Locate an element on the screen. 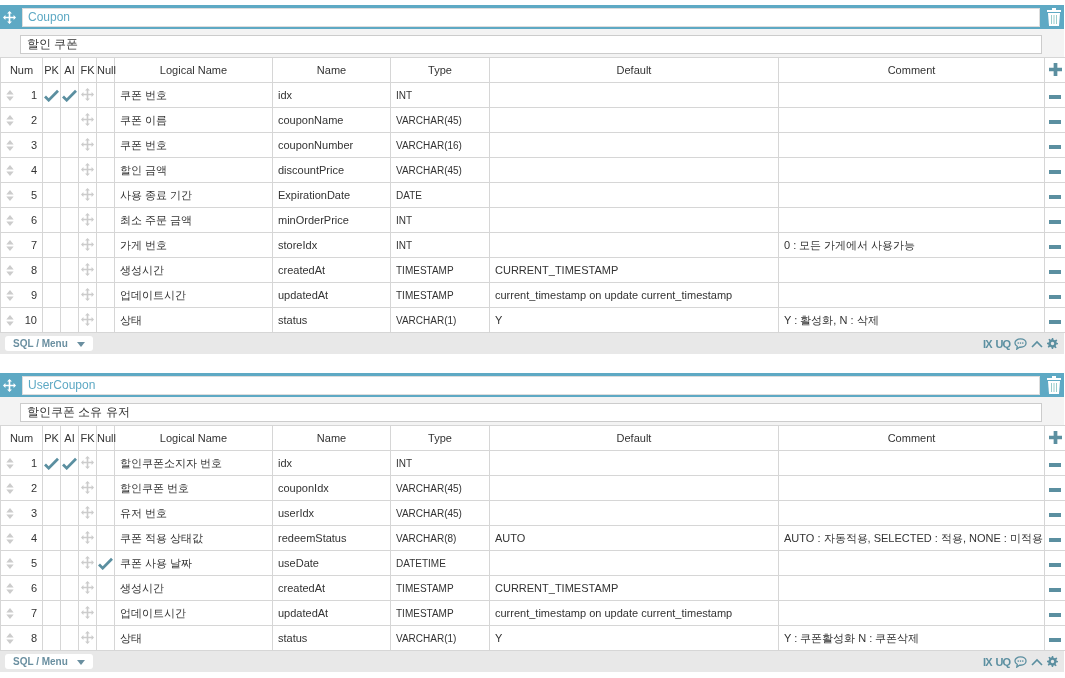 This screenshot has height=678, width=1065. column-name-cell: couponIdx is located at coordinates (303, 488).